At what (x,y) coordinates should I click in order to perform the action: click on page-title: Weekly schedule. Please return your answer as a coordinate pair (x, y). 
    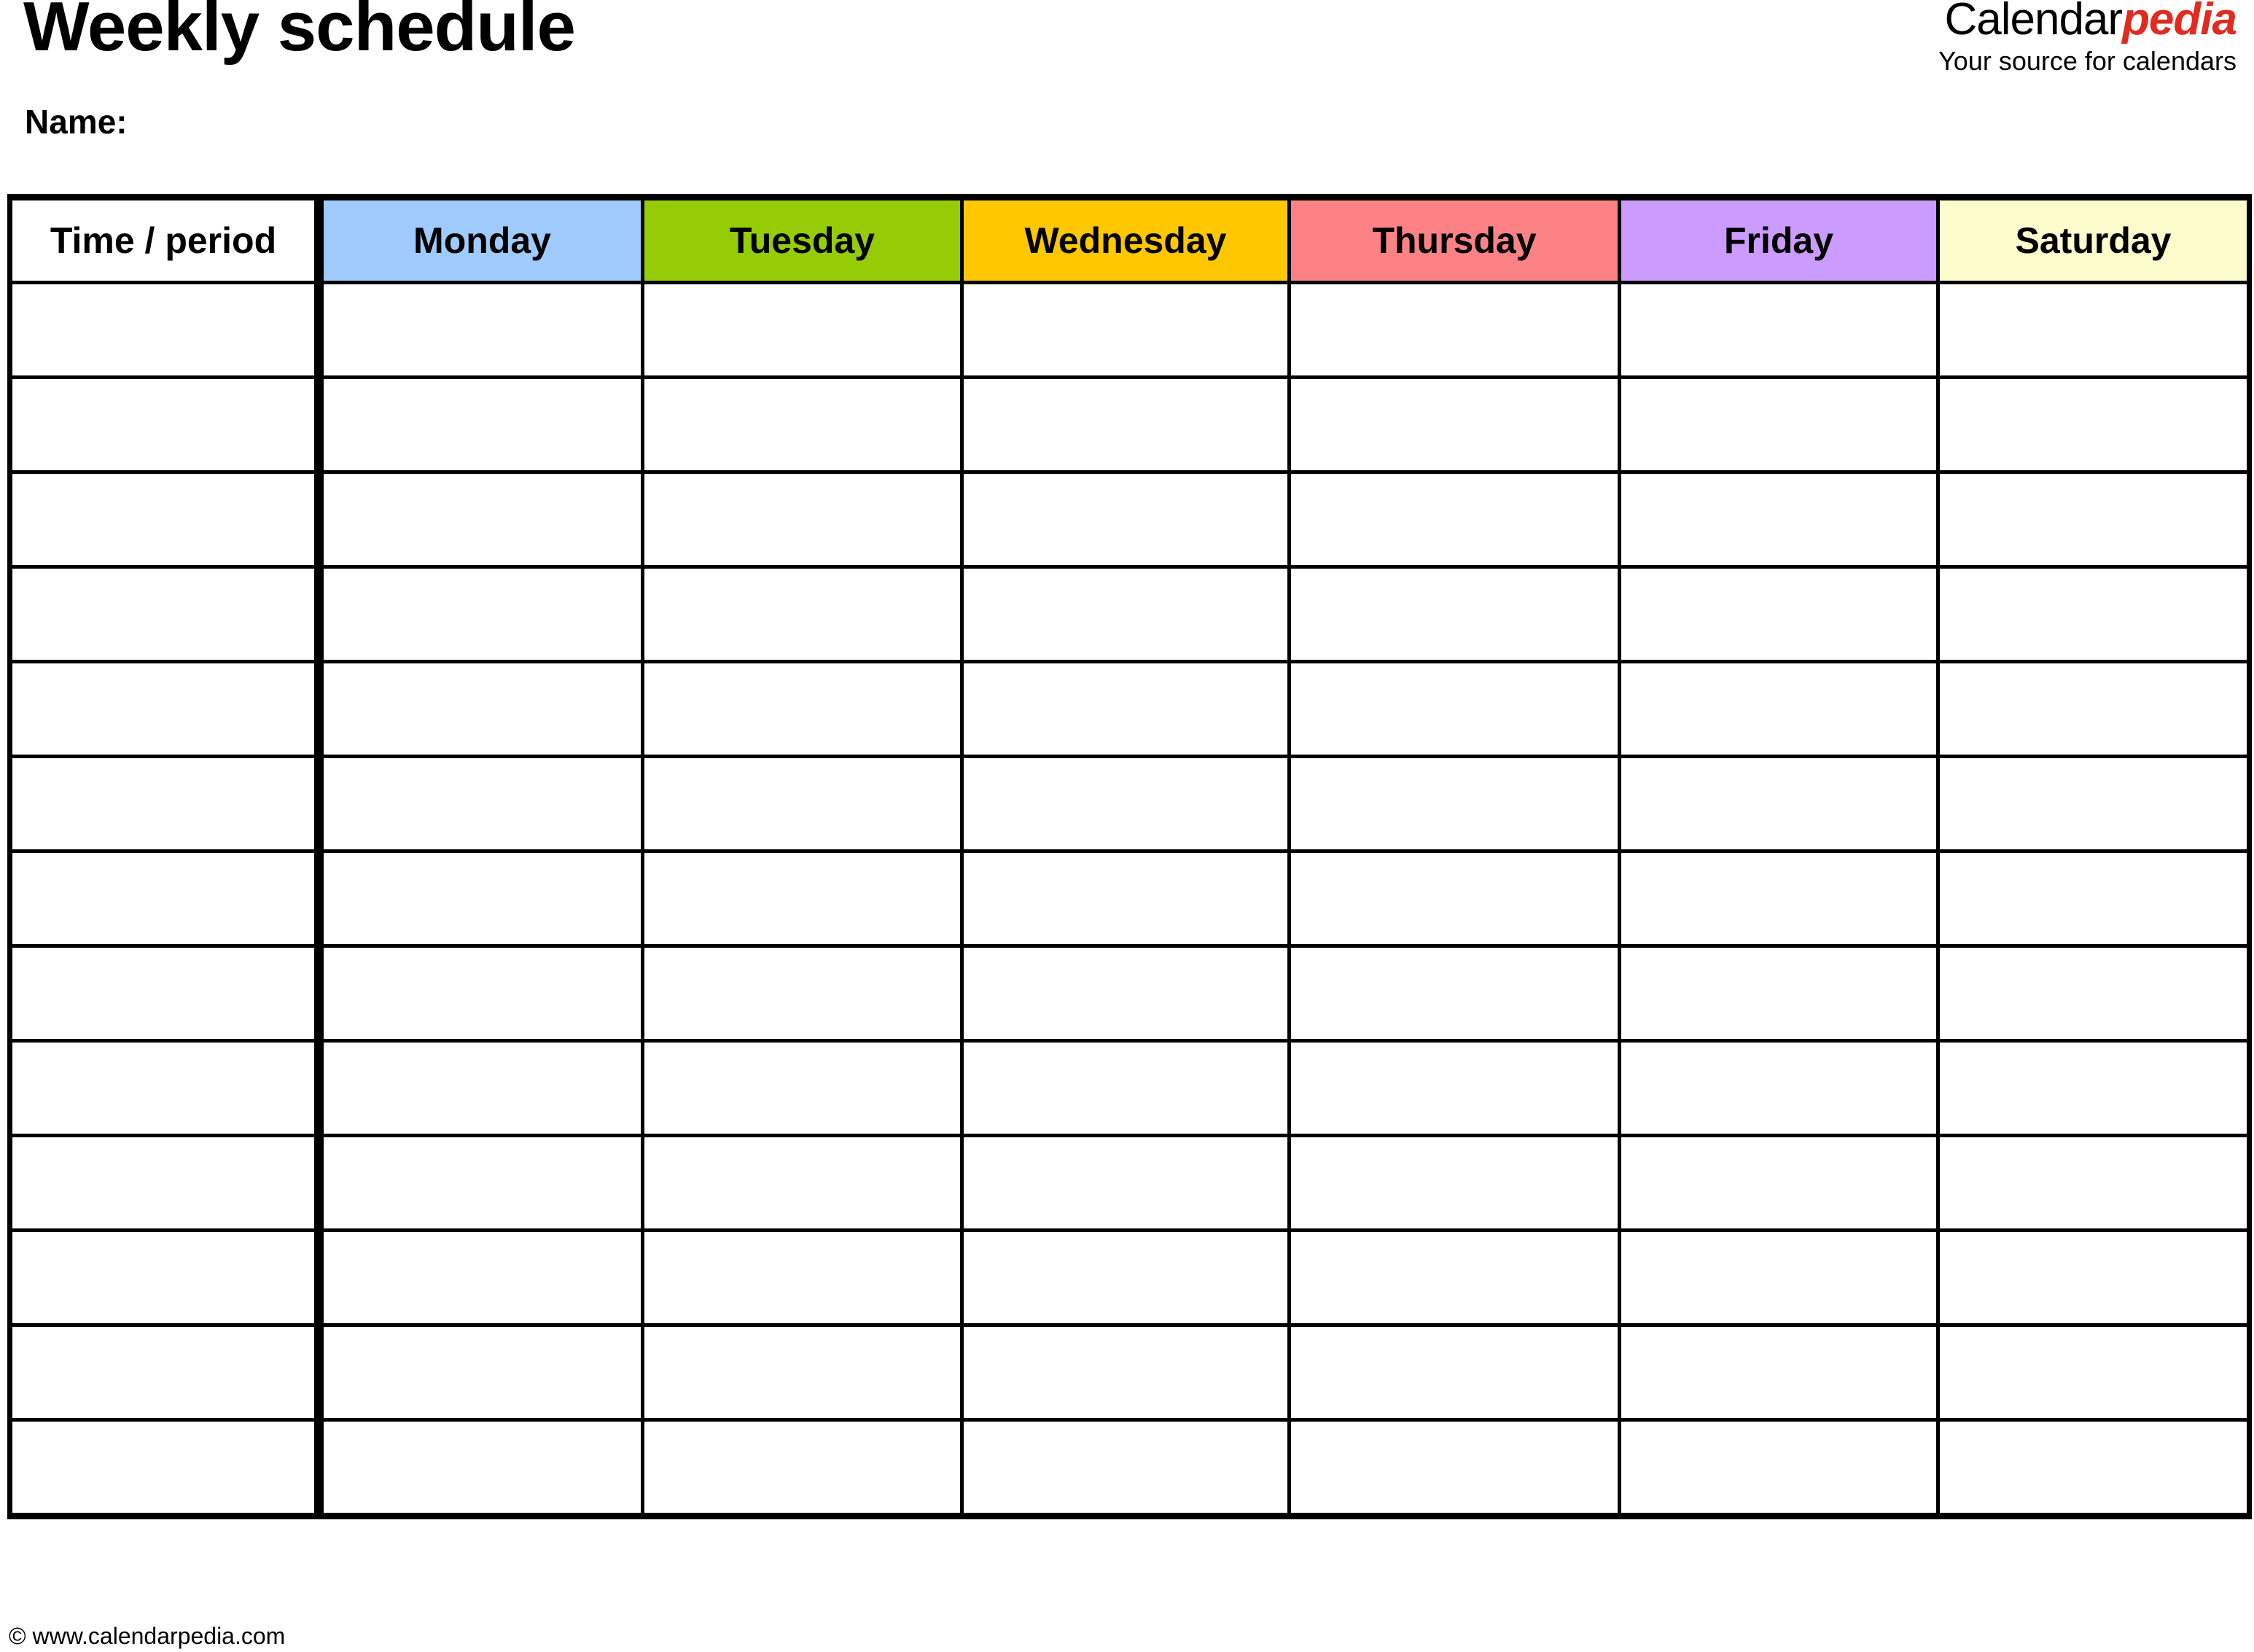
    Looking at the image, I should click on (300, 33).